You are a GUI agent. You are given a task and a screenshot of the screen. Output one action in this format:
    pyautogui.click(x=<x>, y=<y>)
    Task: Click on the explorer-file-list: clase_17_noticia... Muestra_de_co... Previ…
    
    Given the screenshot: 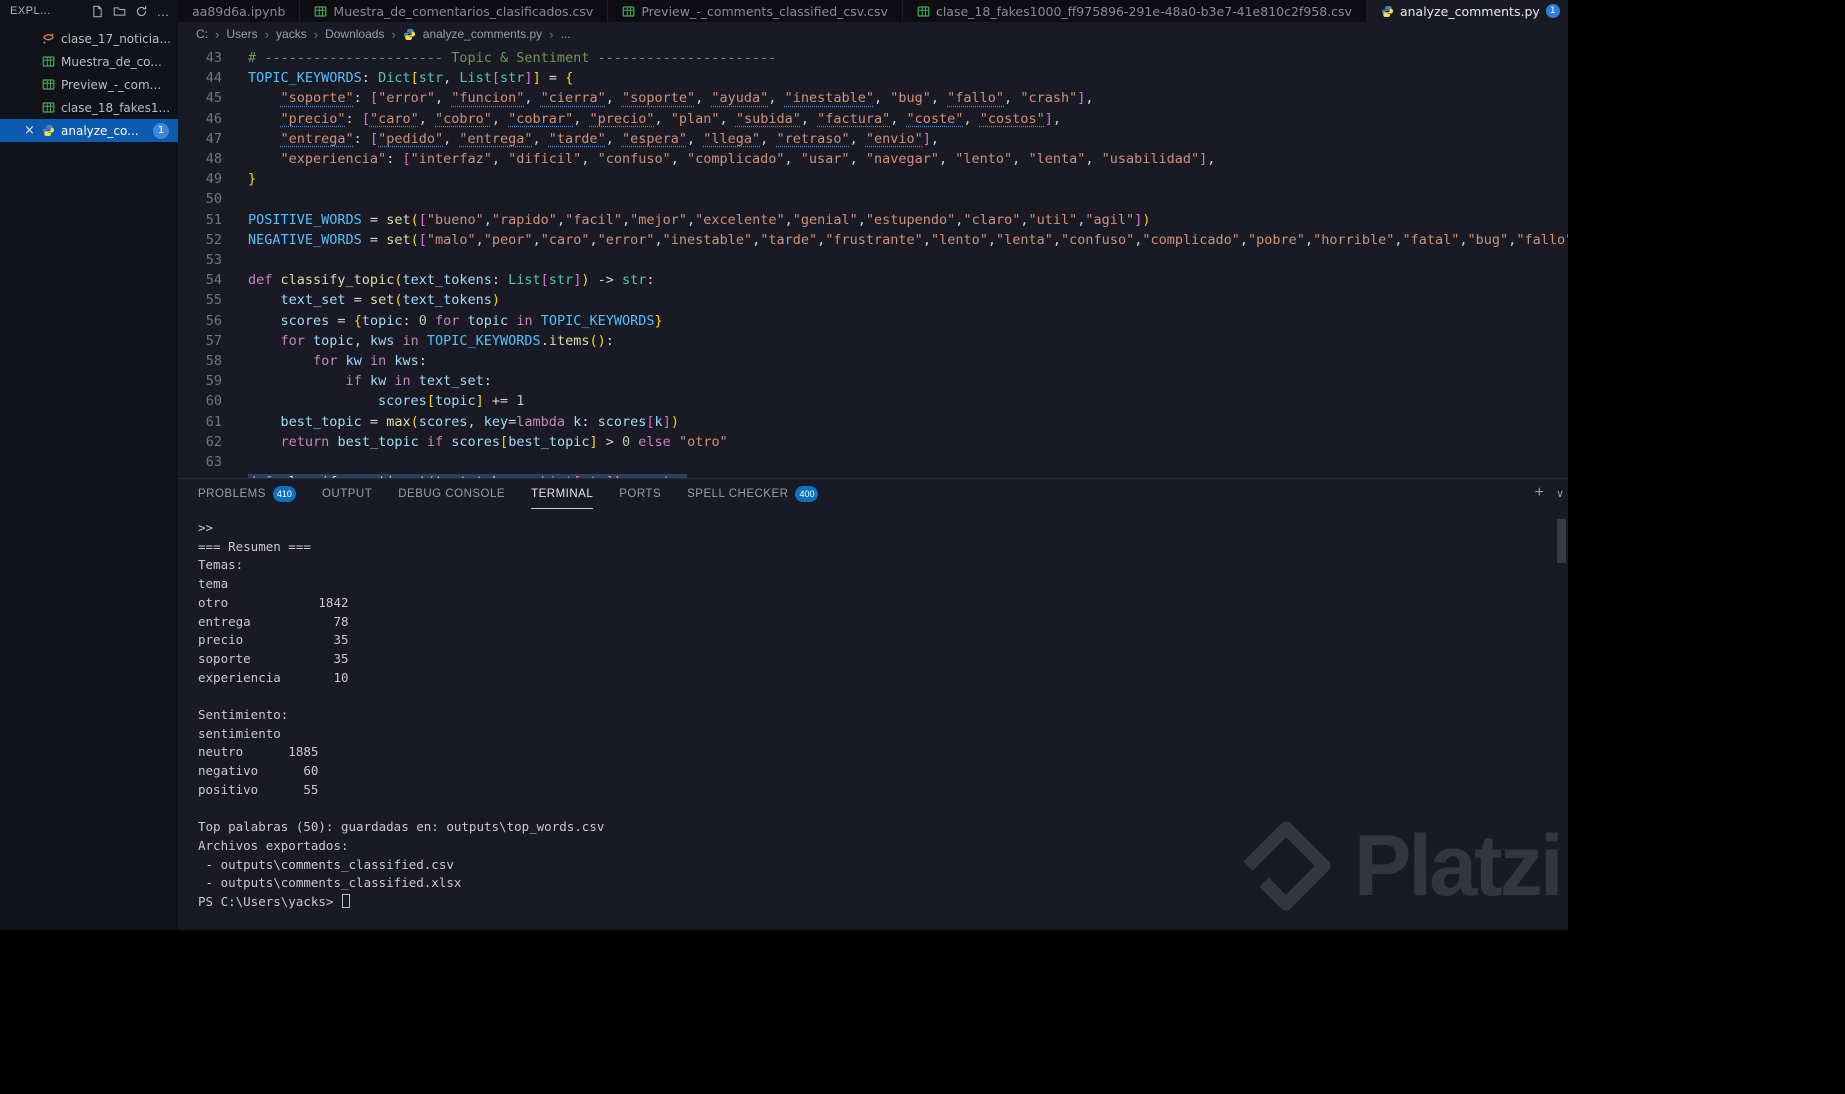 What is the action you would take?
    pyautogui.click(x=89, y=84)
    